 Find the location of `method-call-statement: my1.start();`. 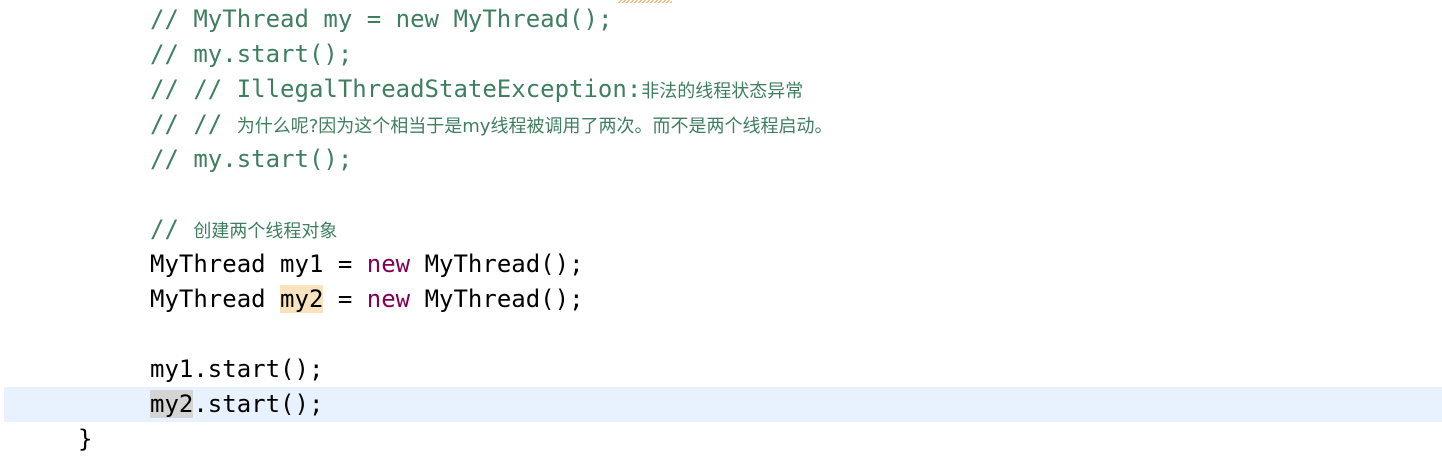

method-call-statement: my1.start(); is located at coordinates (236, 369).